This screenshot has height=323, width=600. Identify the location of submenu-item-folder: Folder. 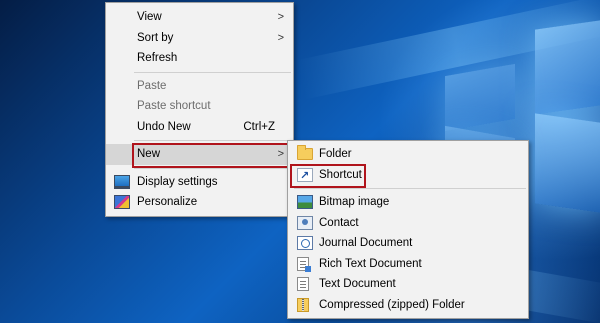
(408, 154).